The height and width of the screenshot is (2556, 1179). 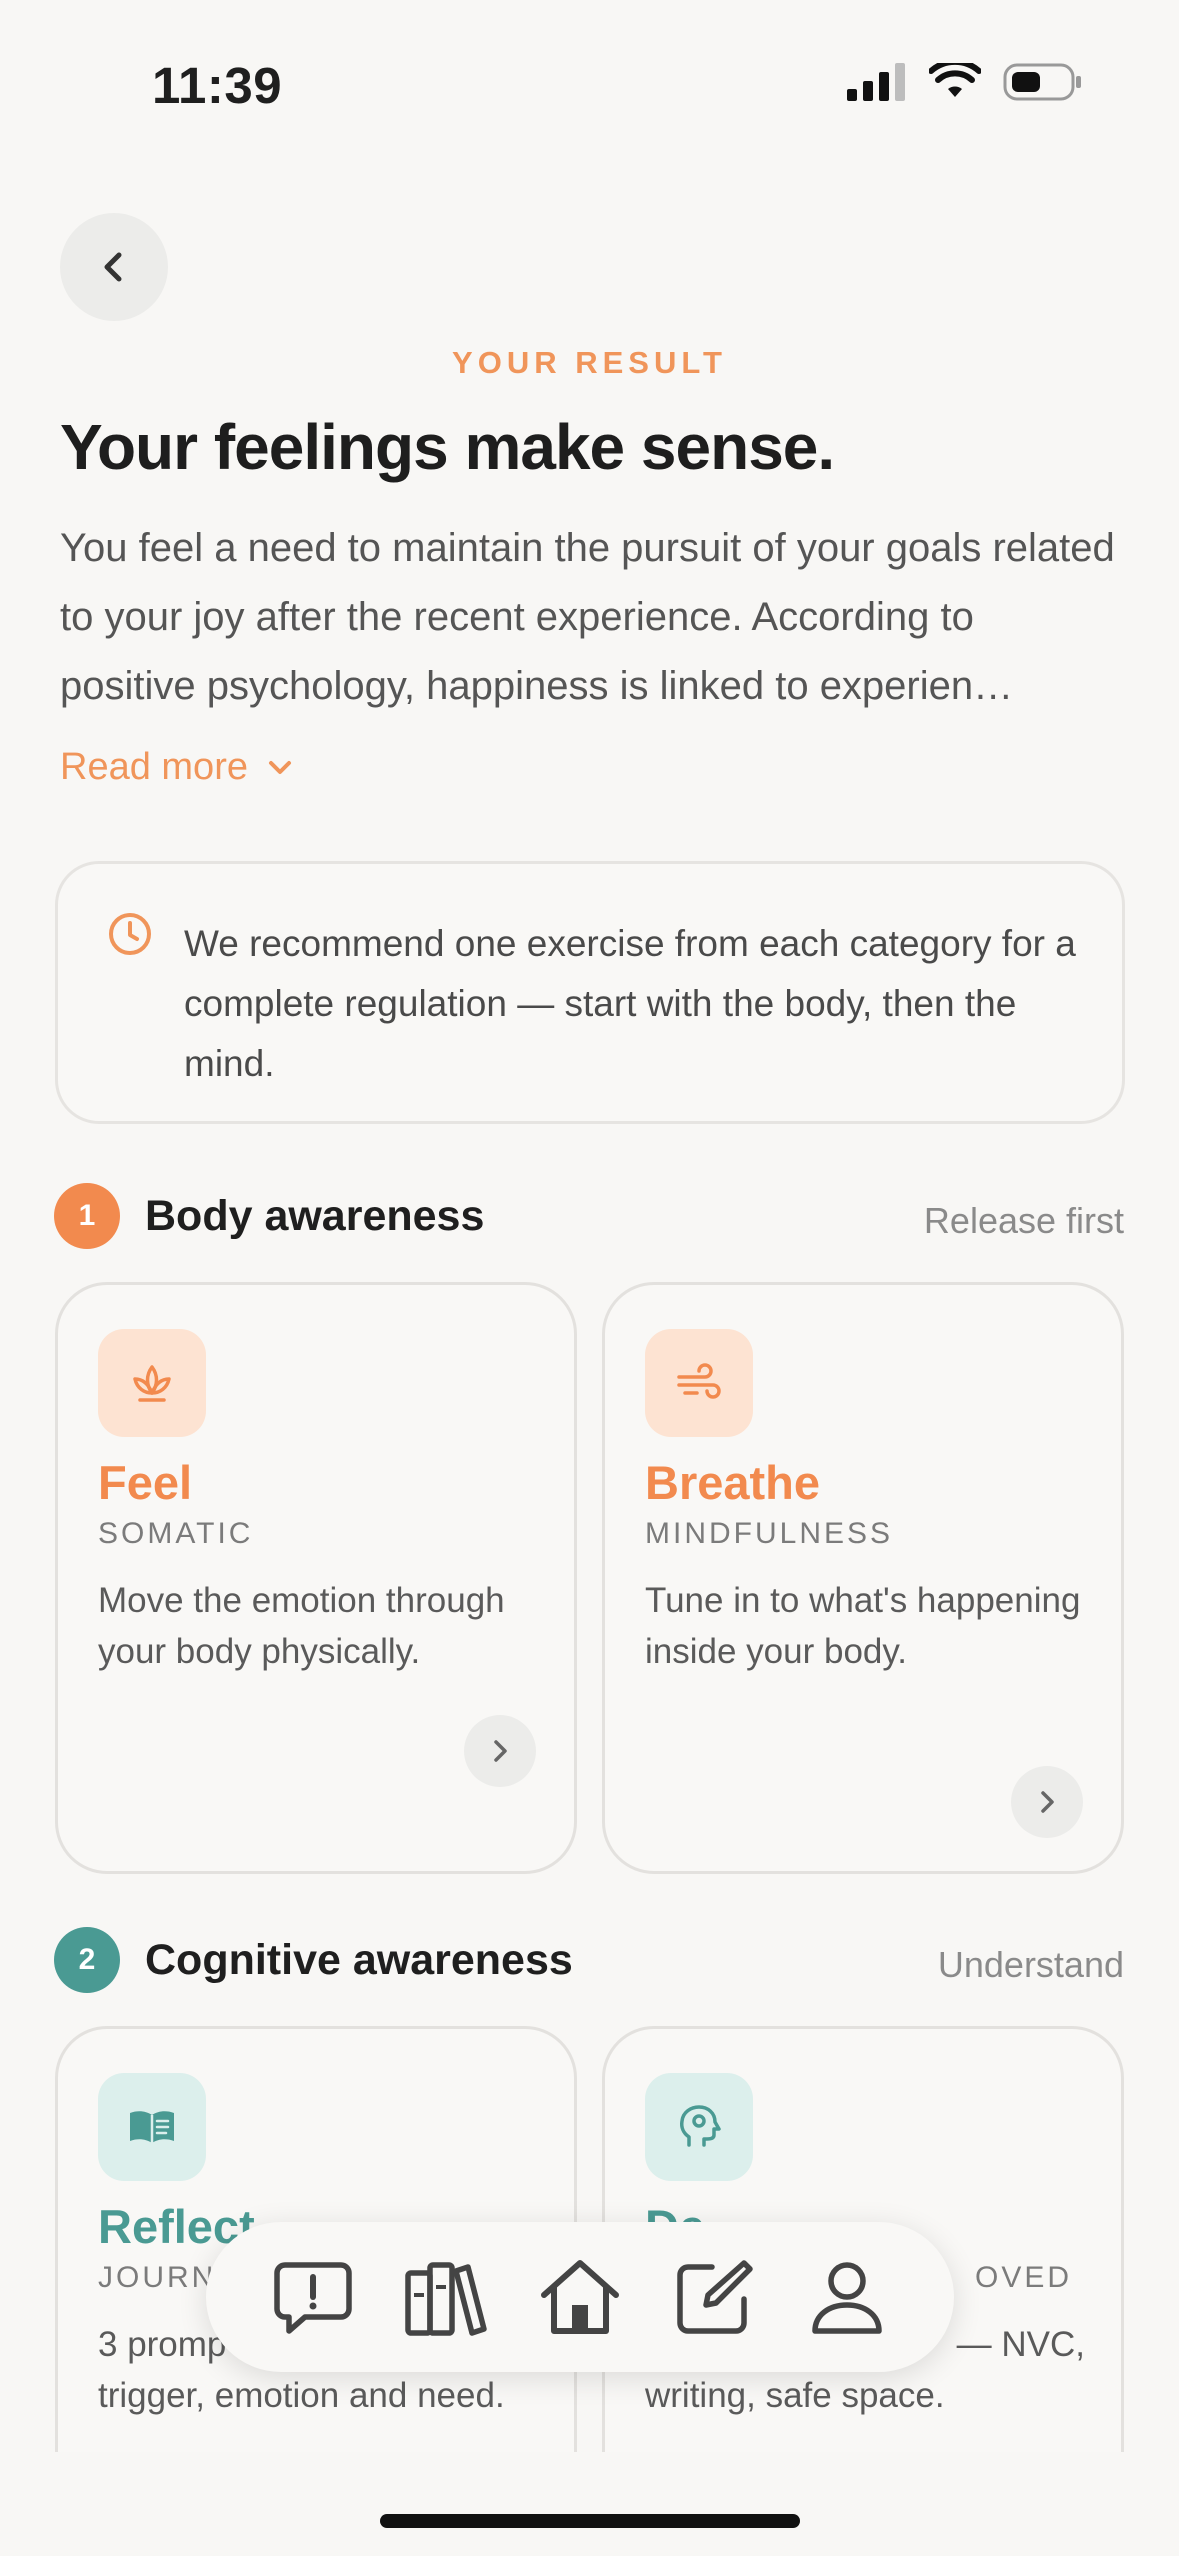 I want to click on chevron-down-icon, so click(x=279, y=767).